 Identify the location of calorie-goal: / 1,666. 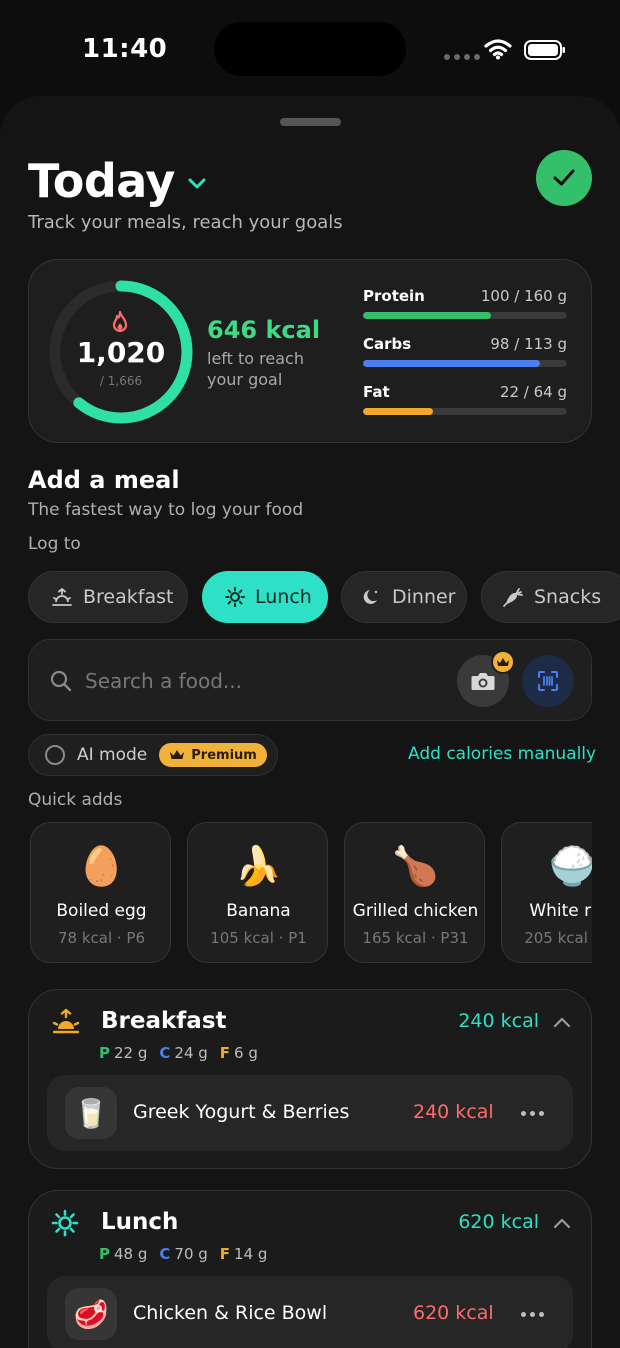
(121, 381).